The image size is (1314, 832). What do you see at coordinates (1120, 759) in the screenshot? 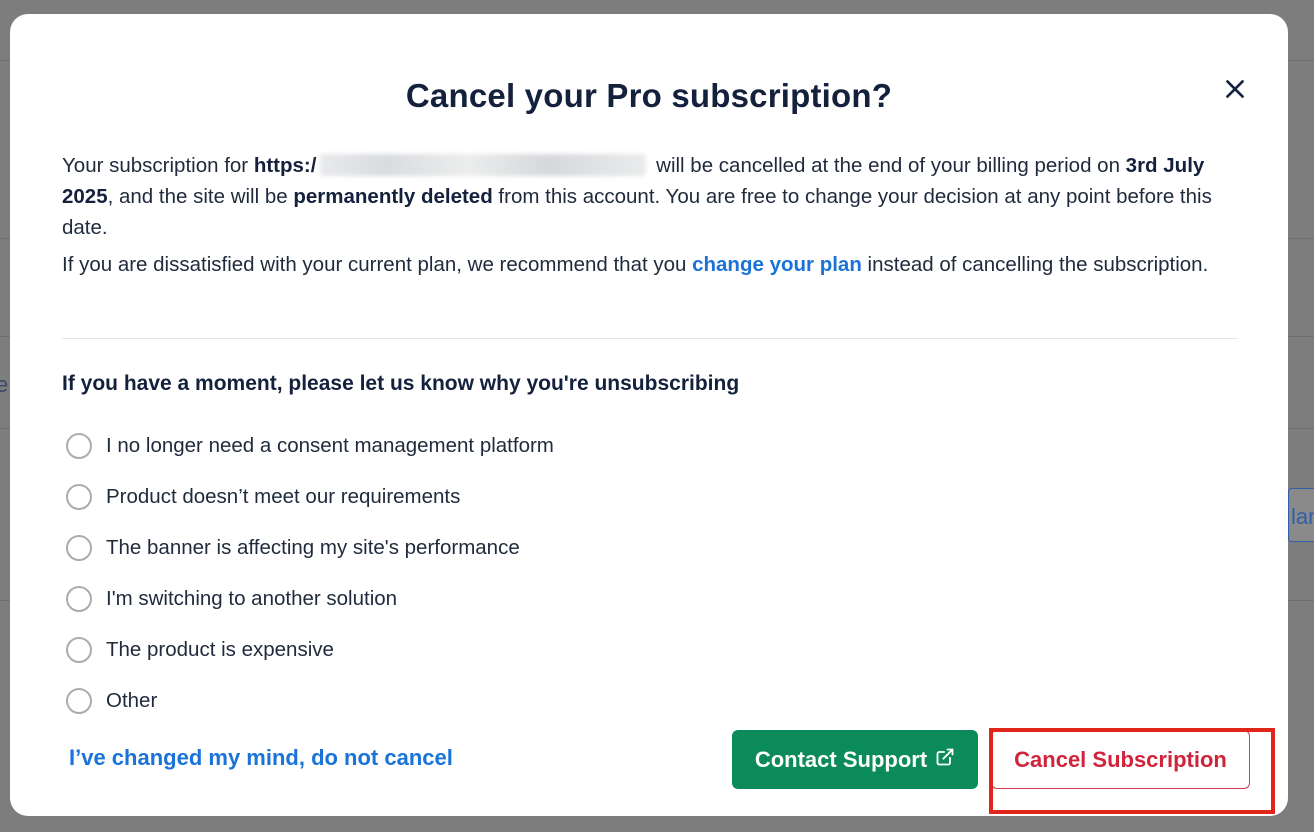
I see `cancel-subscription-button: Cancel Subscription` at bounding box center [1120, 759].